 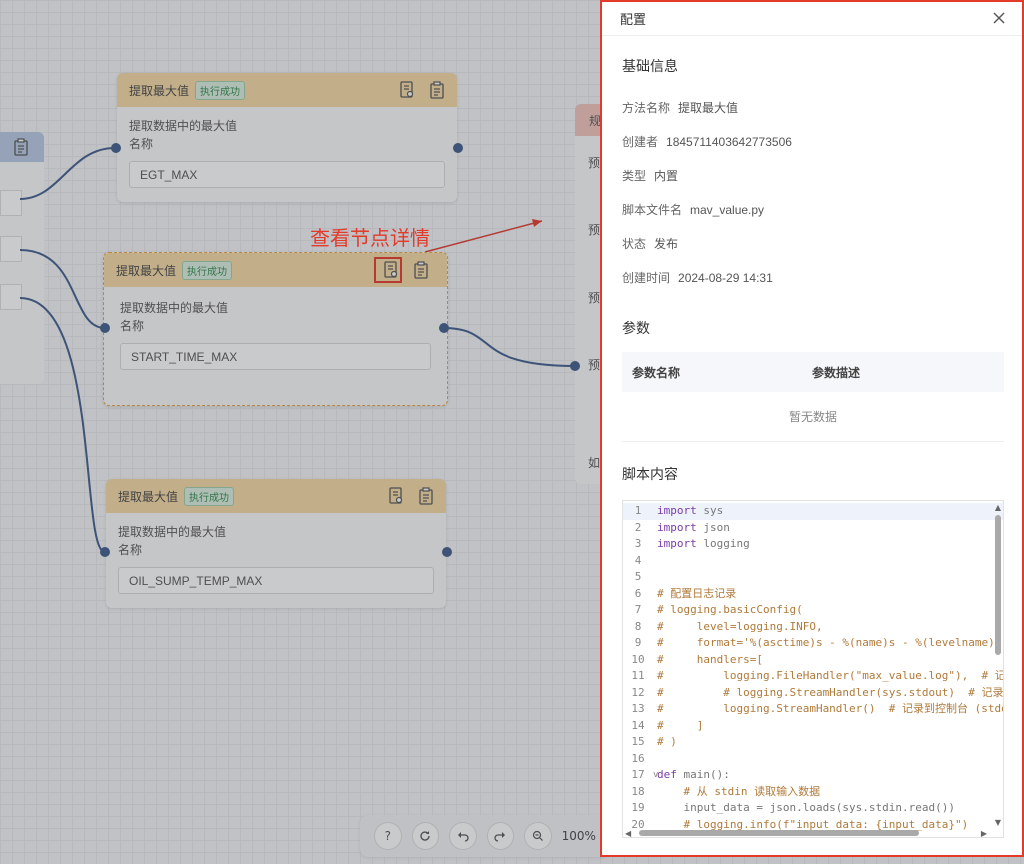 What do you see at coordinates (638, 708) in the screenshot?
I see `line-number: 13` at bounding box center [638, 708].